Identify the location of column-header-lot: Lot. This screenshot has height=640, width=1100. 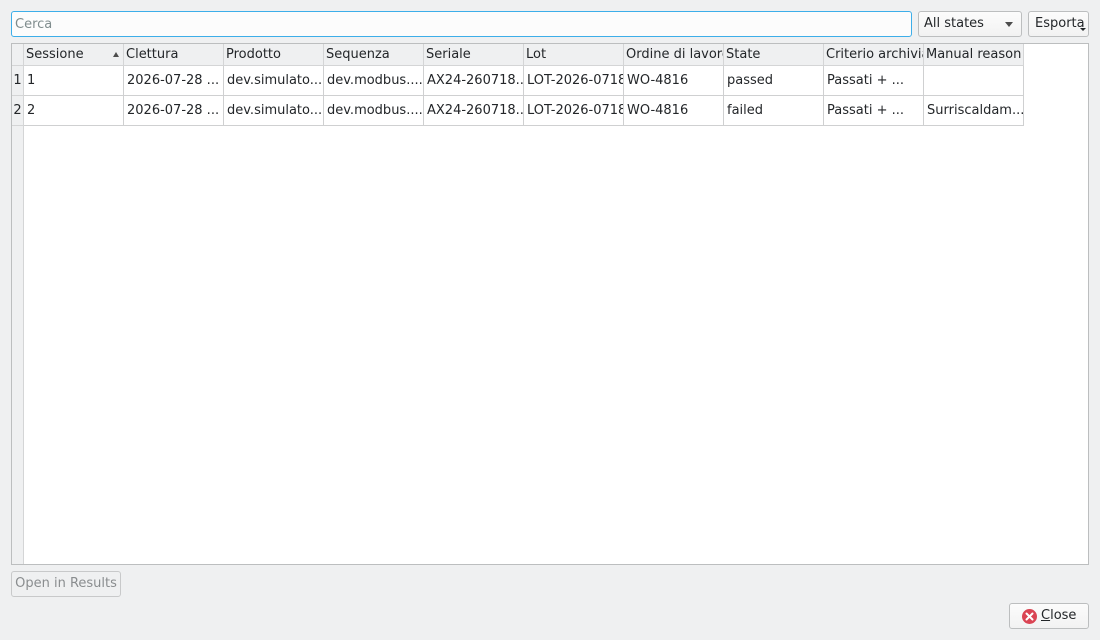
(574, 55).